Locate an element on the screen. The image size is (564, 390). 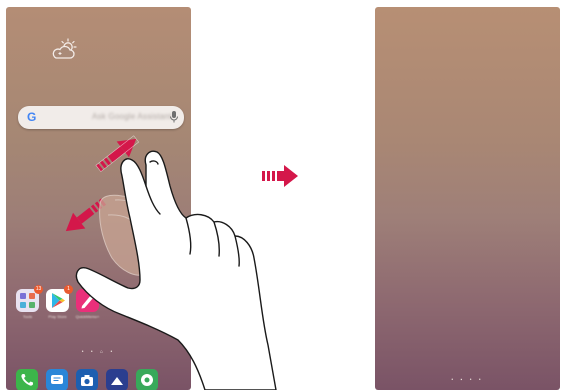
phone-app is located at coordinates (27, 379).